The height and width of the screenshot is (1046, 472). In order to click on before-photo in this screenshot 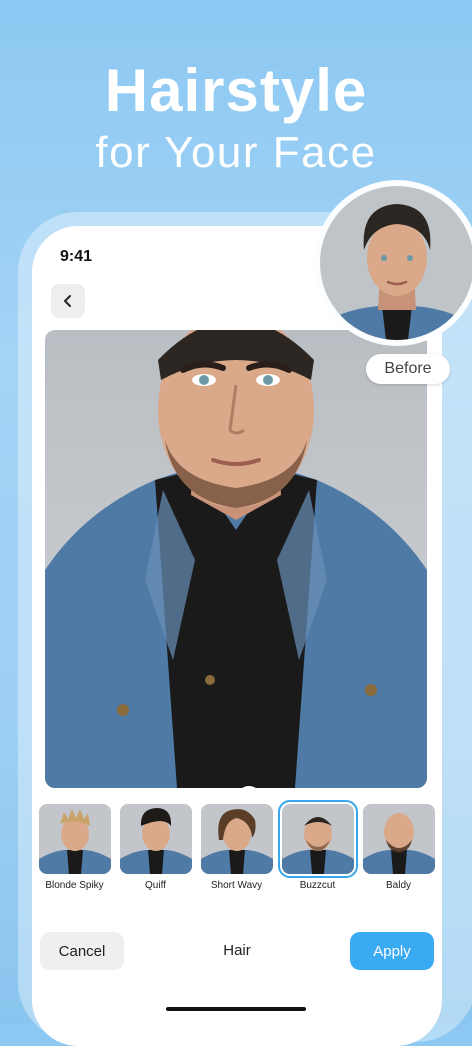, I will do `click(393, 263)`.